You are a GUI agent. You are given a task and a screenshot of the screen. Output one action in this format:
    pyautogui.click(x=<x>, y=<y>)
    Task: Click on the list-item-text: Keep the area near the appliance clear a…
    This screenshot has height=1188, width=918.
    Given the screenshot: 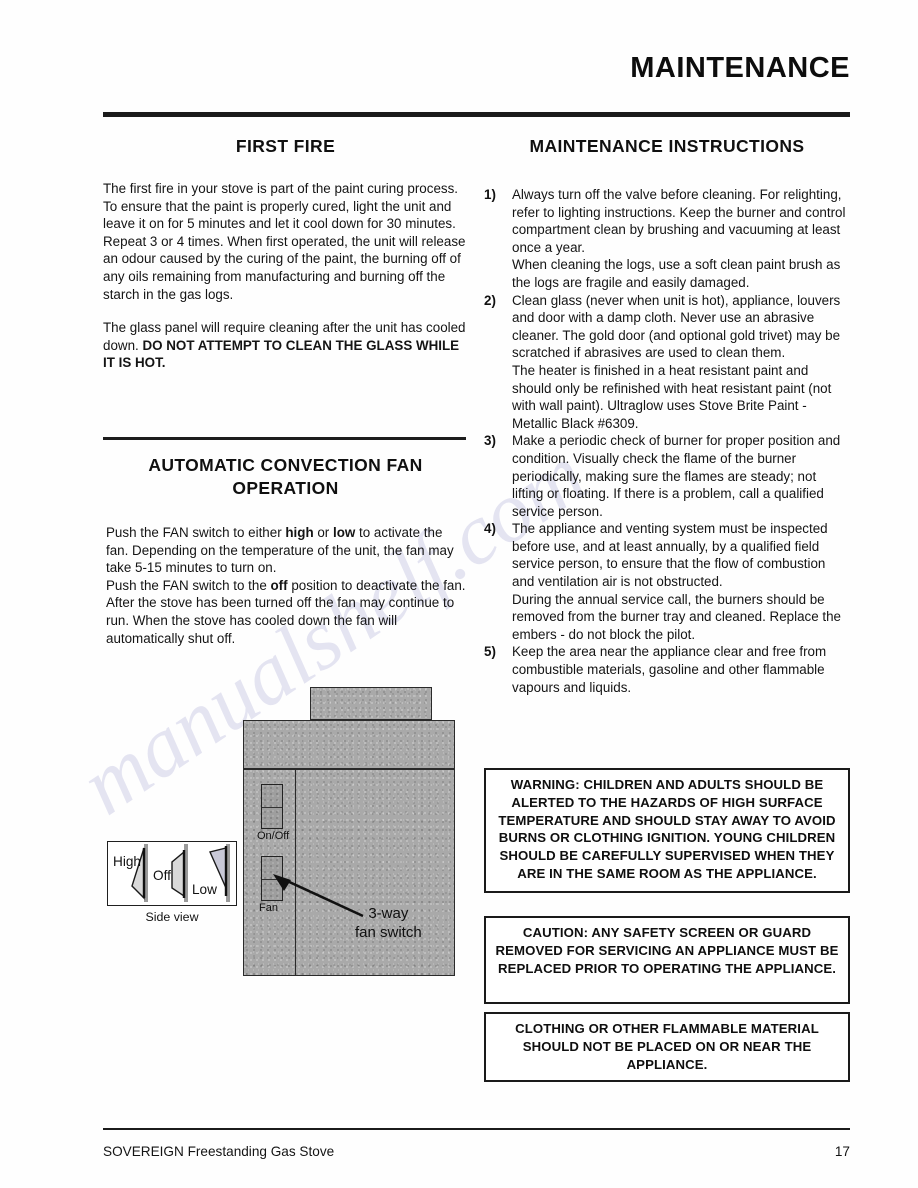 What is the action you would take?
    pyautogui.click(x=669, y=669)
    